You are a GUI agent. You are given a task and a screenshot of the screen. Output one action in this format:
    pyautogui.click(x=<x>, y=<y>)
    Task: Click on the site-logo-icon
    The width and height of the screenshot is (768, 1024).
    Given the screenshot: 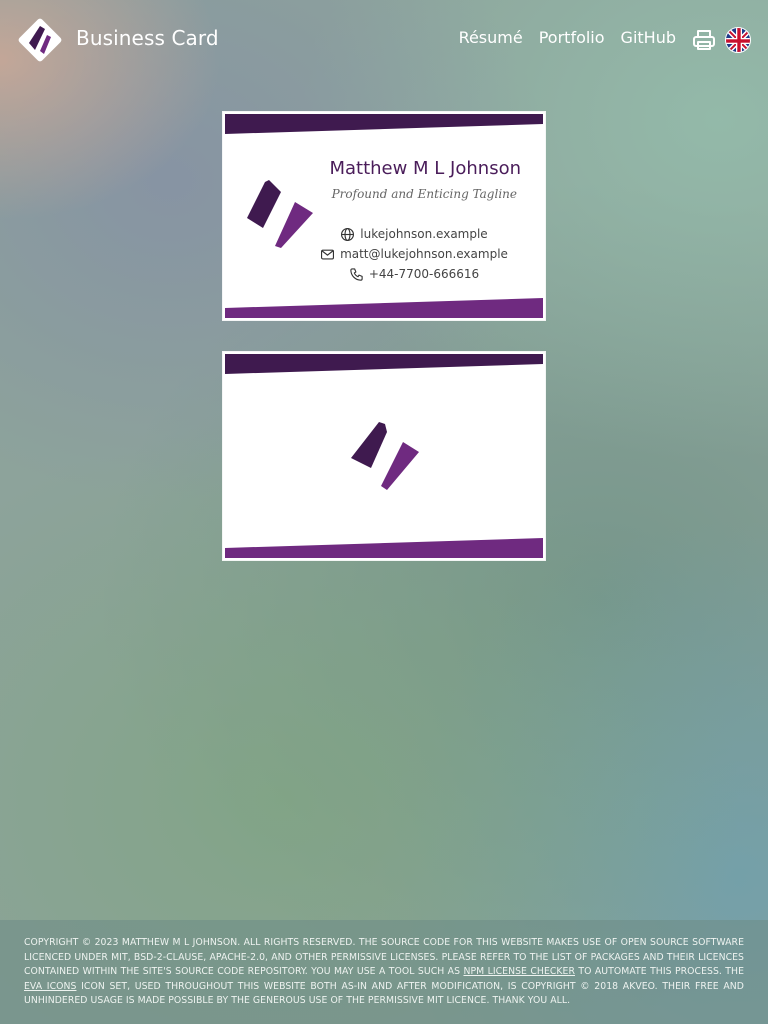 What is the action you would take?
    pyautogui.click(x=40, y=40)
    